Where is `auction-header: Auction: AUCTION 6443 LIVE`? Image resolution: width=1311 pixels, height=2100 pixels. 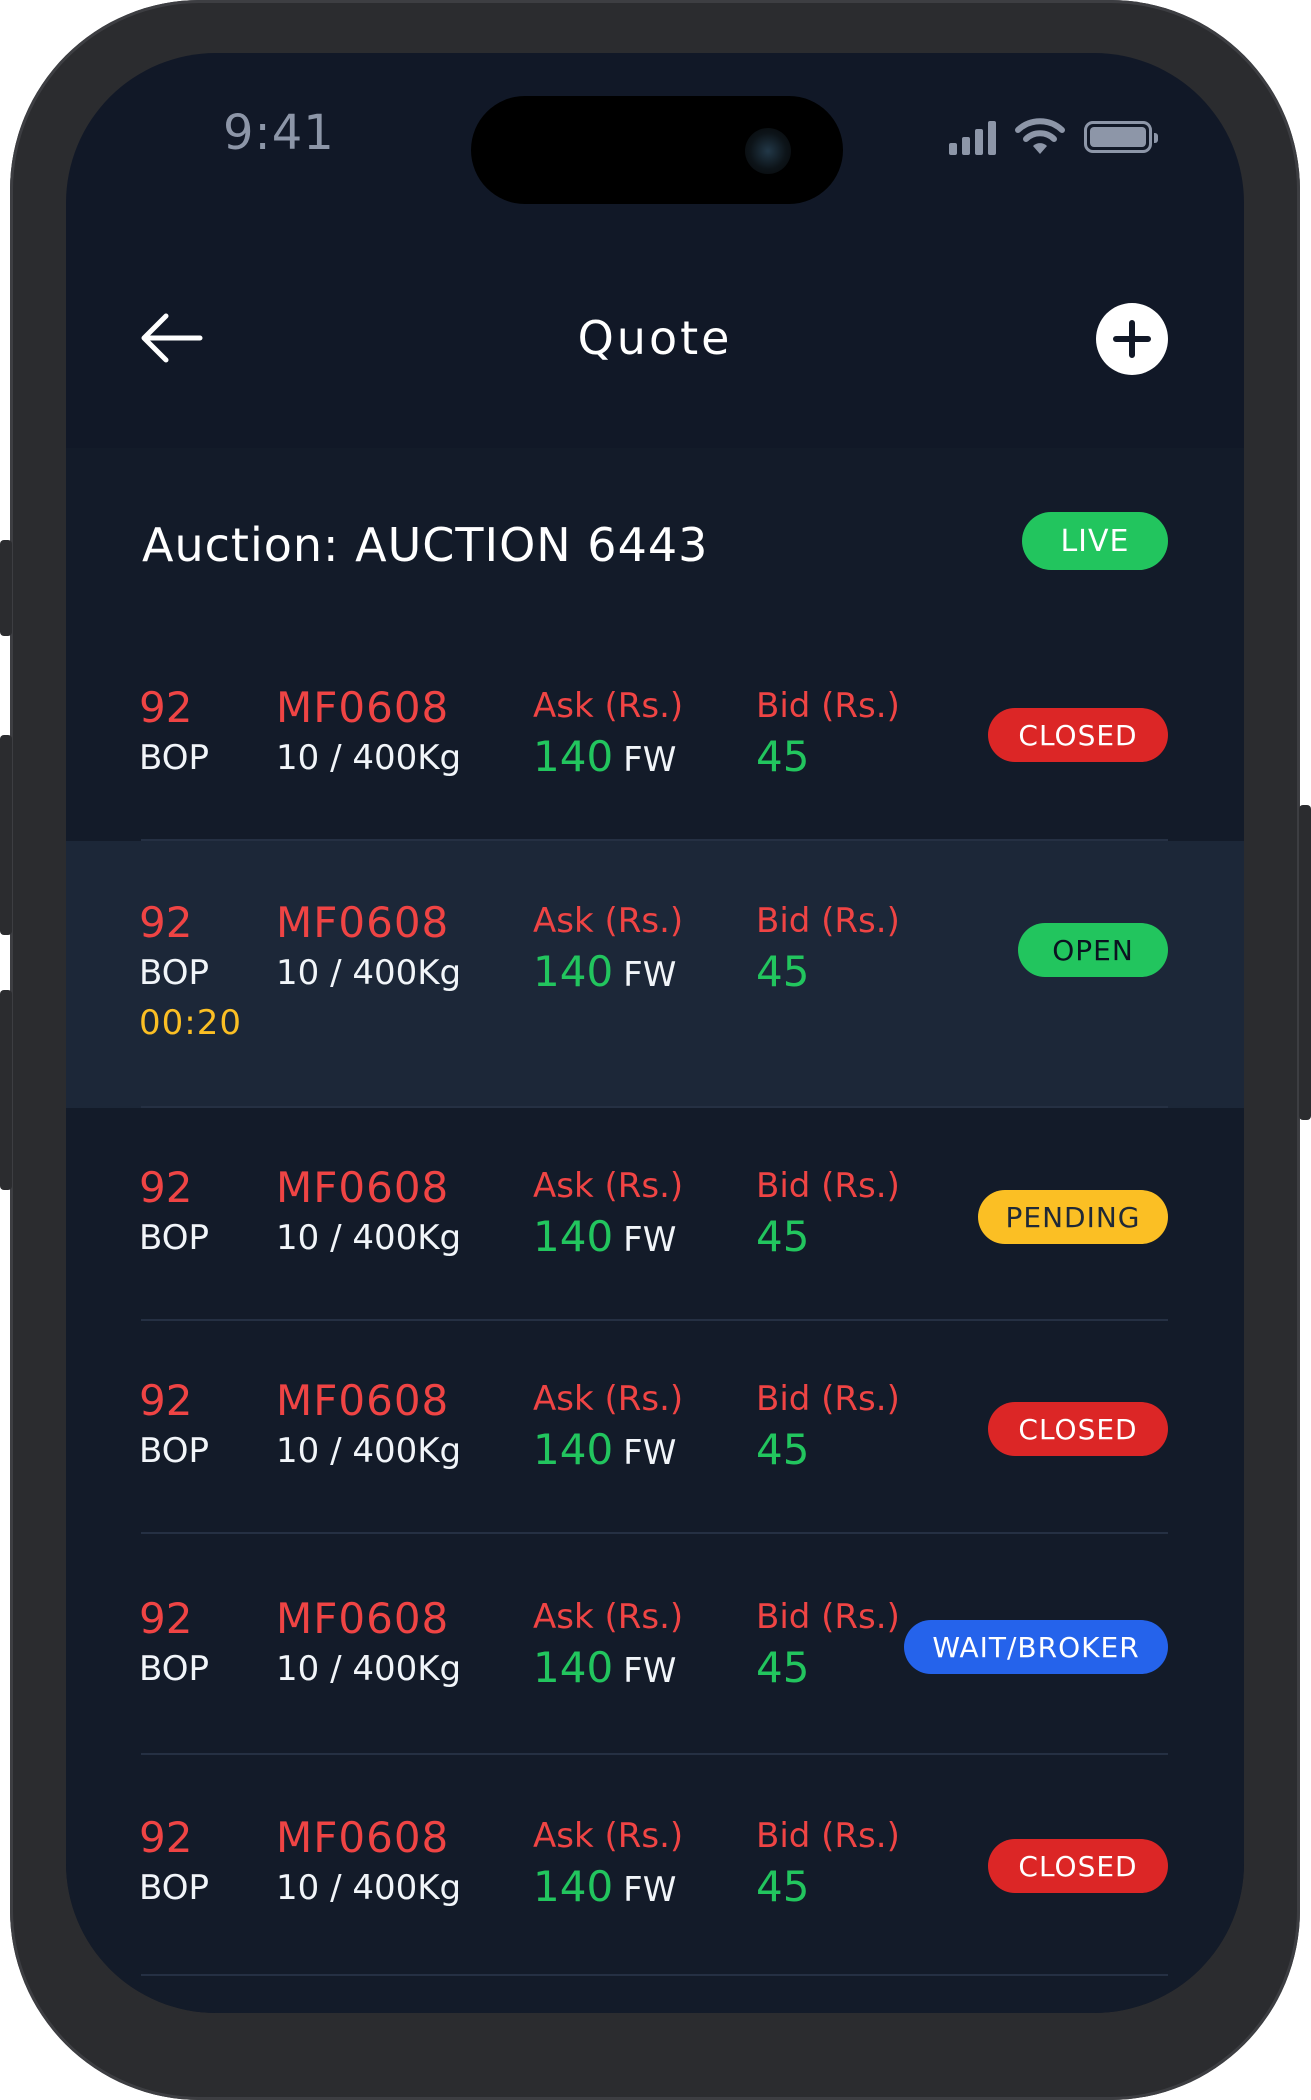
auction-header: Auction: AUCTION 6443 LIVE is located at coordinates (655, 538).